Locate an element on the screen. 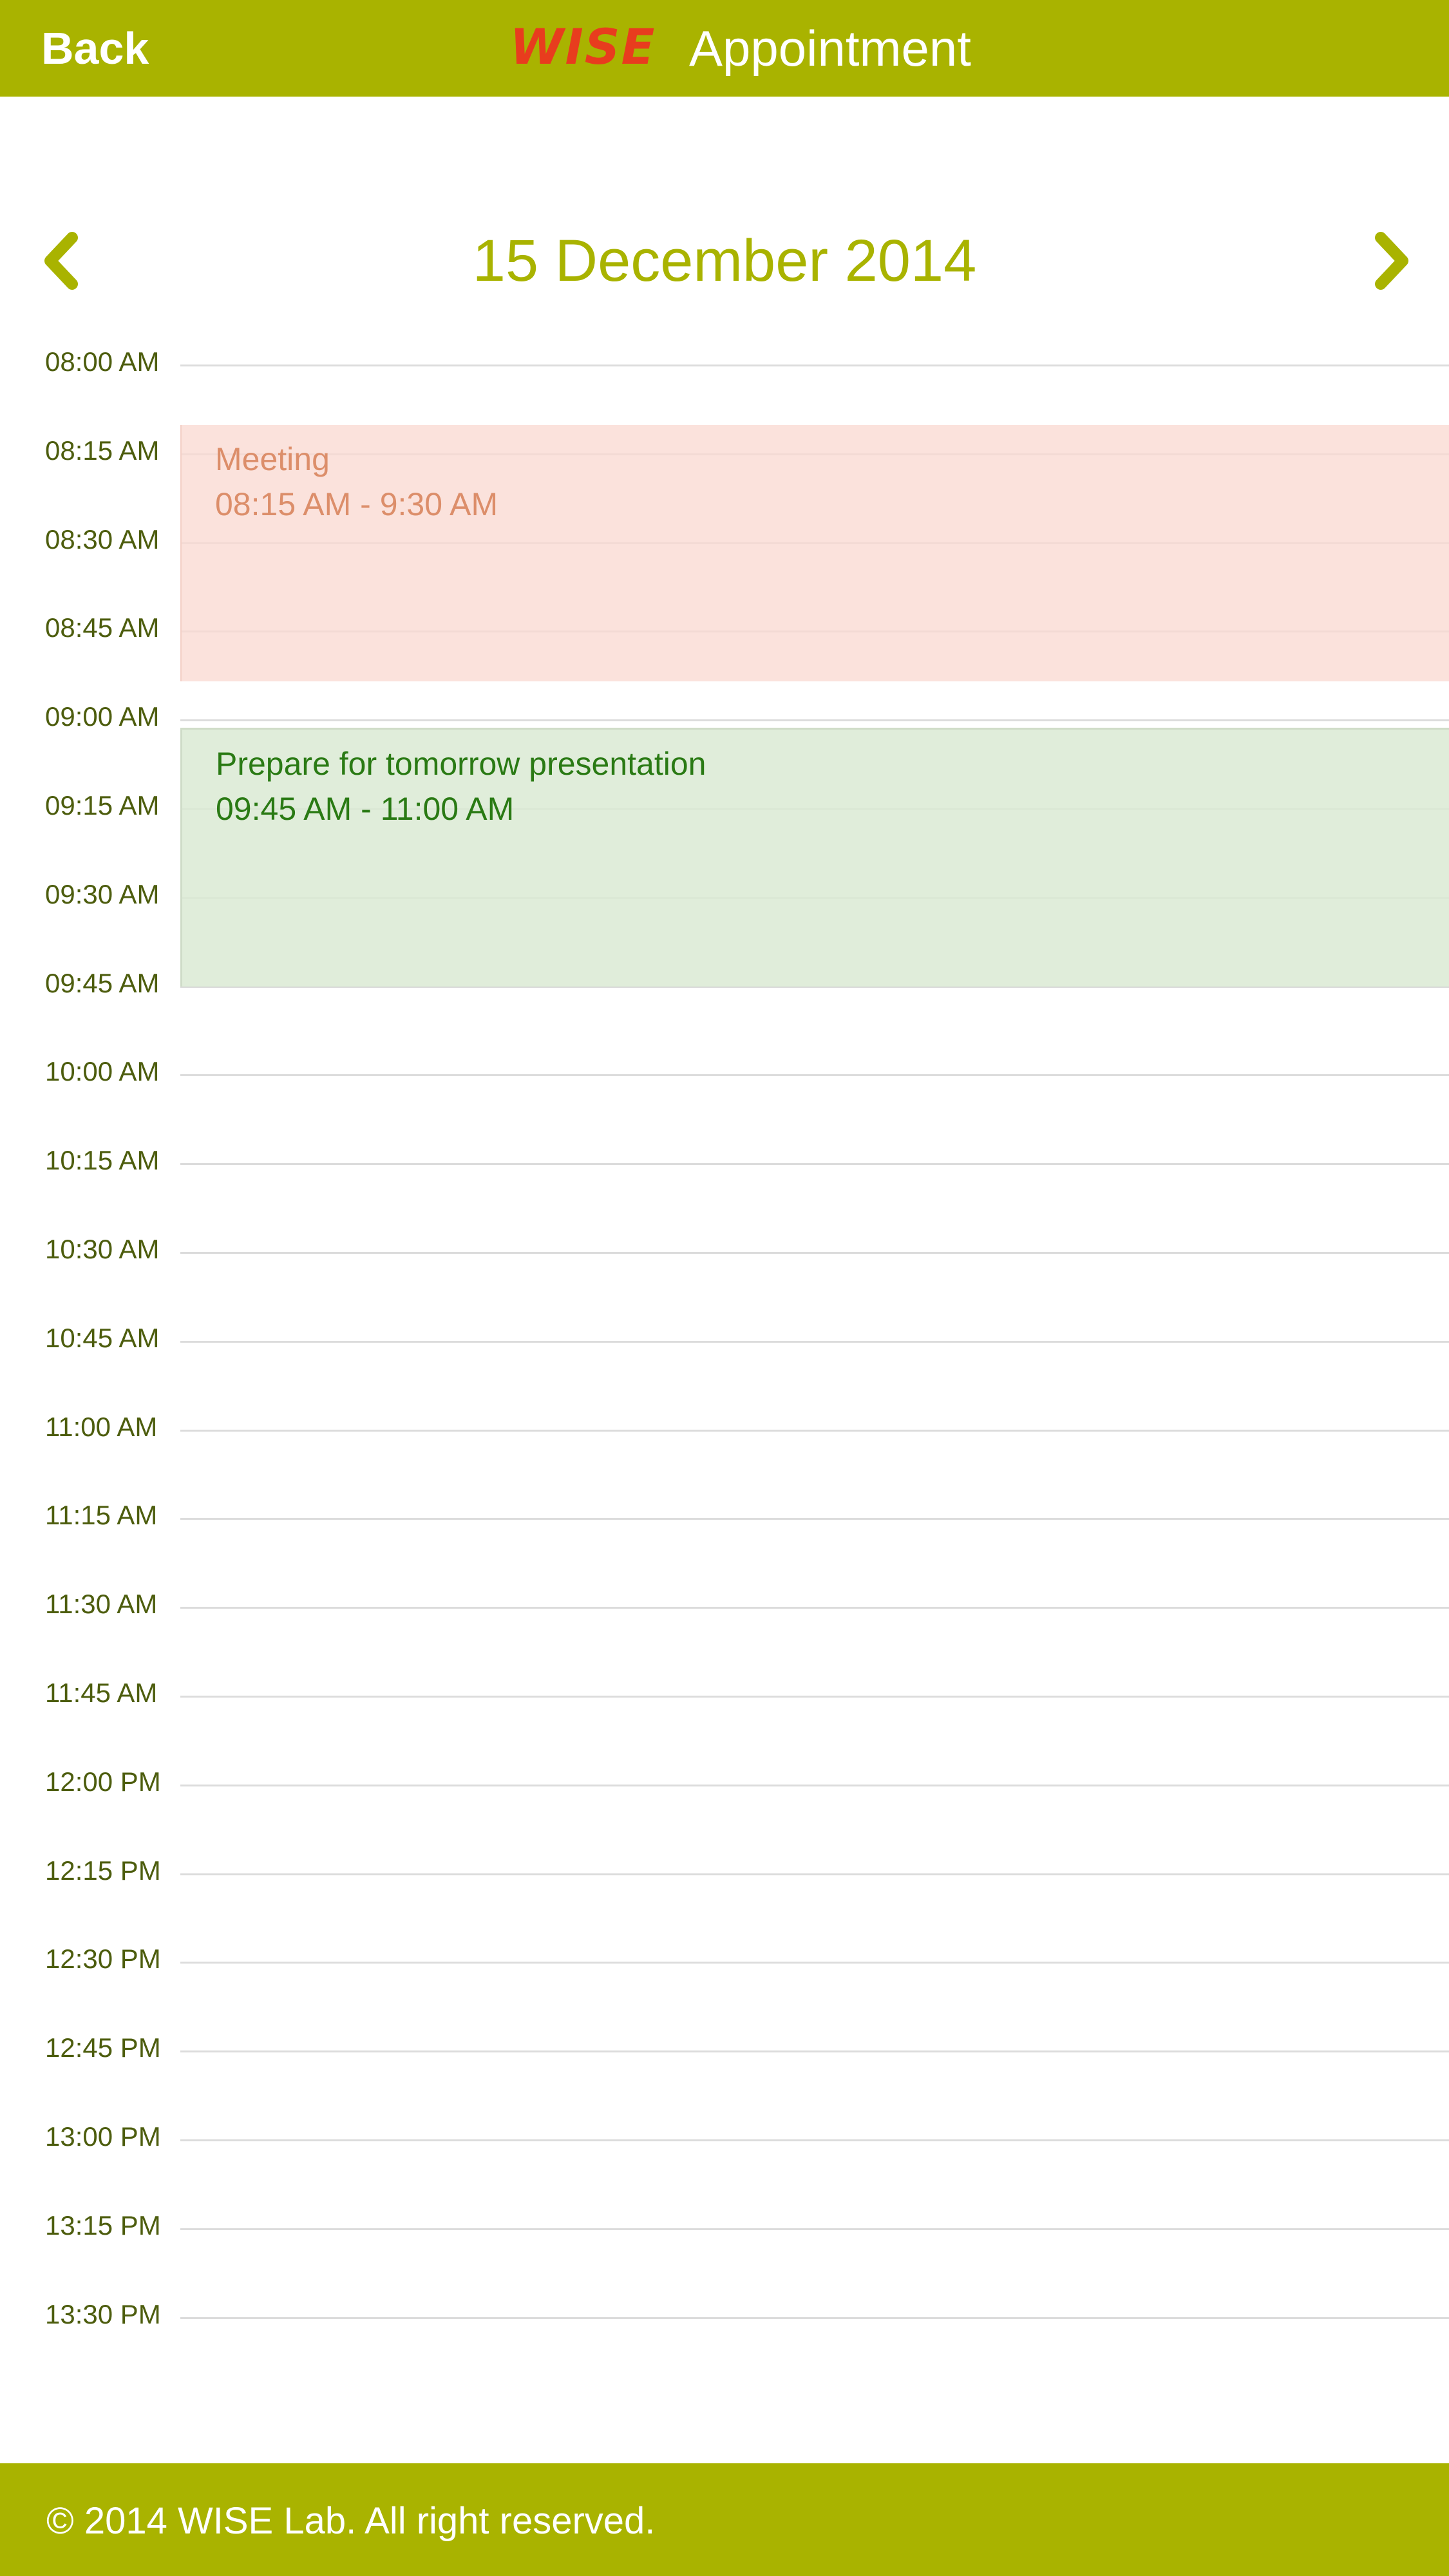  time-slot-label: 12:15 PM is located at coordinates (103, 1870).